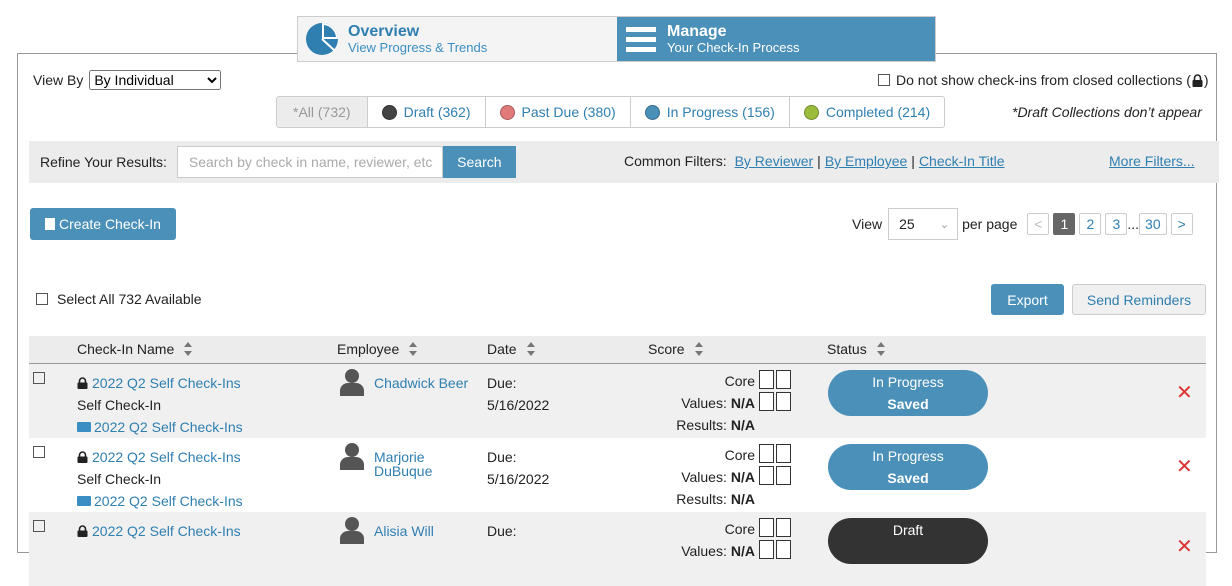 Image resolution: width=1232 pixels, height=586 pixels. Describe the element at coordinates (84, 501) in the screenshot. I see `folder-icon` at that location.